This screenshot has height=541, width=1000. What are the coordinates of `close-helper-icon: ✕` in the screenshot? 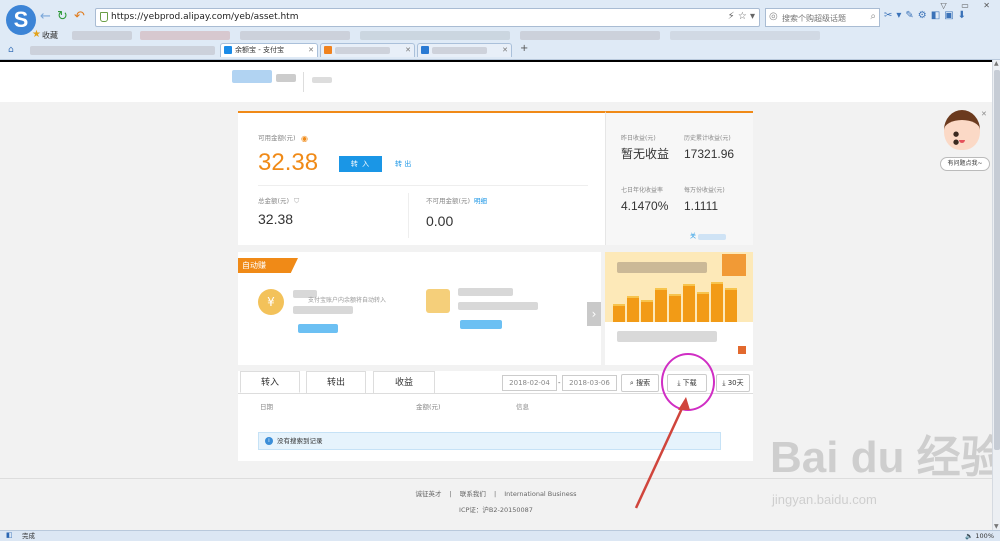 It's located at (984, 114).